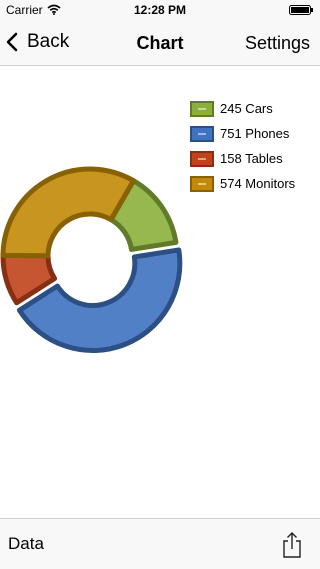  I want to click on donut-slice-monitors, so click(68, 212).